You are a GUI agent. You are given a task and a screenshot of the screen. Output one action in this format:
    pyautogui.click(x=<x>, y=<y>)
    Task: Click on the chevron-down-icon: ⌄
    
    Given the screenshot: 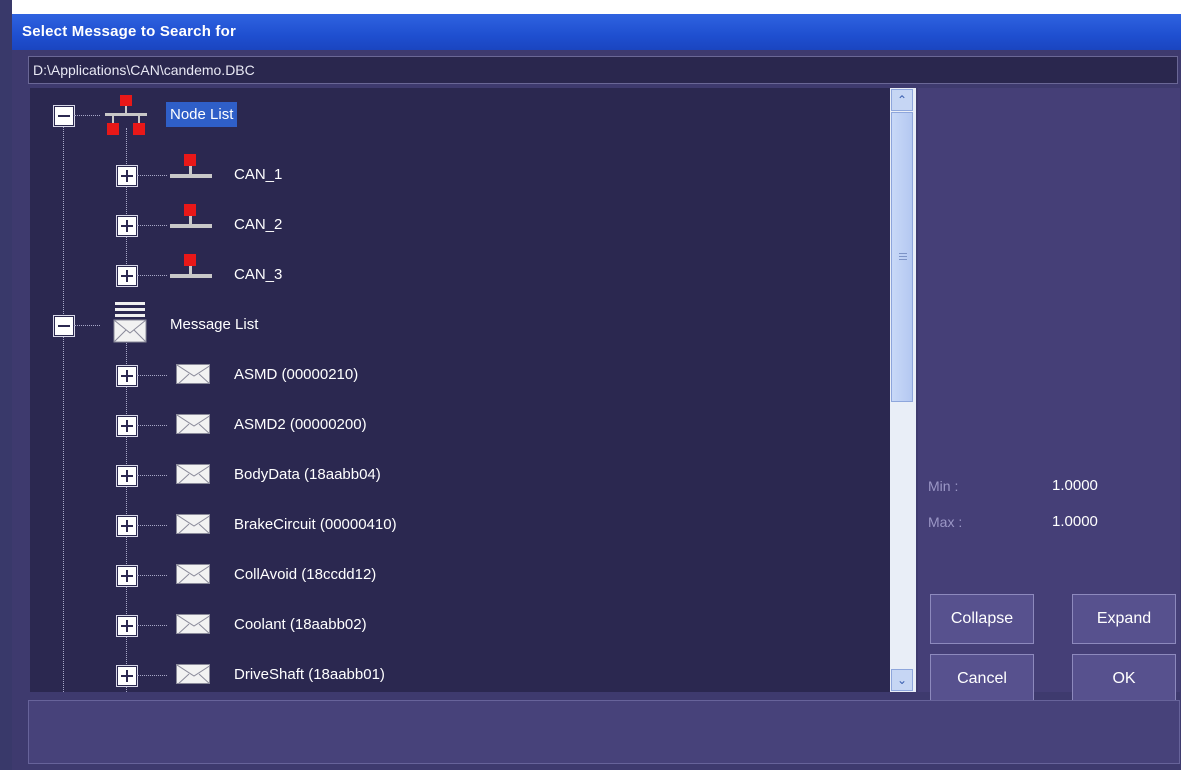 What is the action you would take?
    pyautogui.click(x=902, y=680)
    